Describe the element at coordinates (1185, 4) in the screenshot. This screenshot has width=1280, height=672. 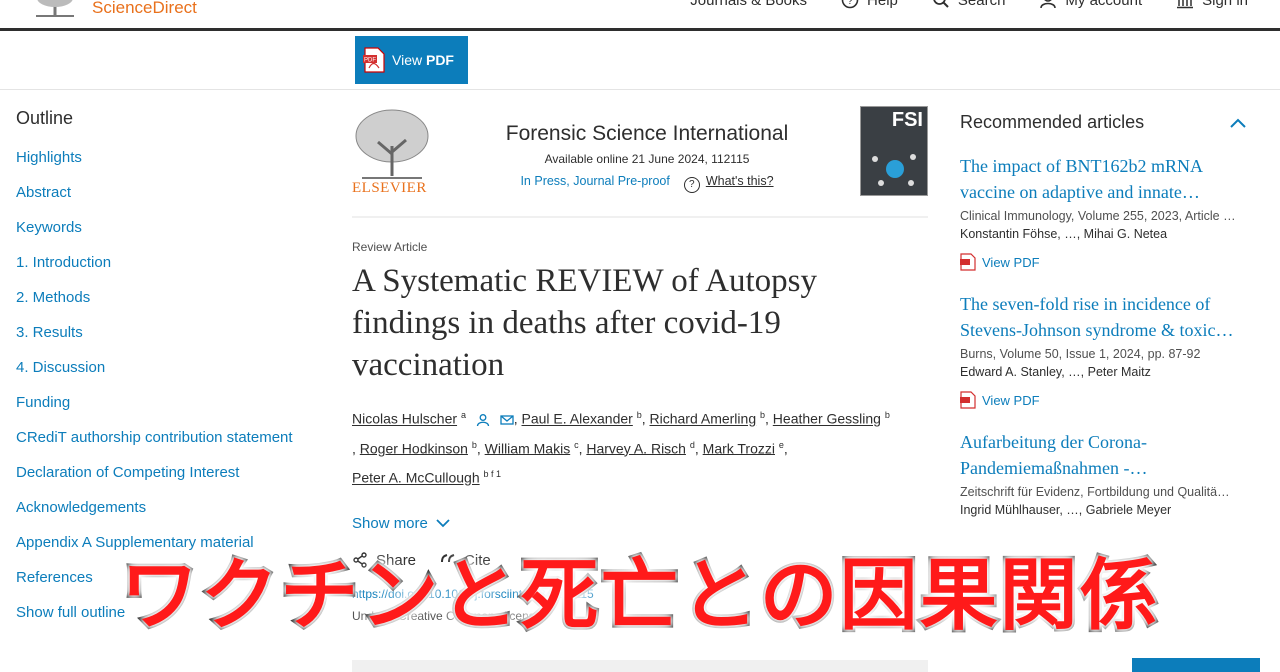
I see `institution-icon` at that location.